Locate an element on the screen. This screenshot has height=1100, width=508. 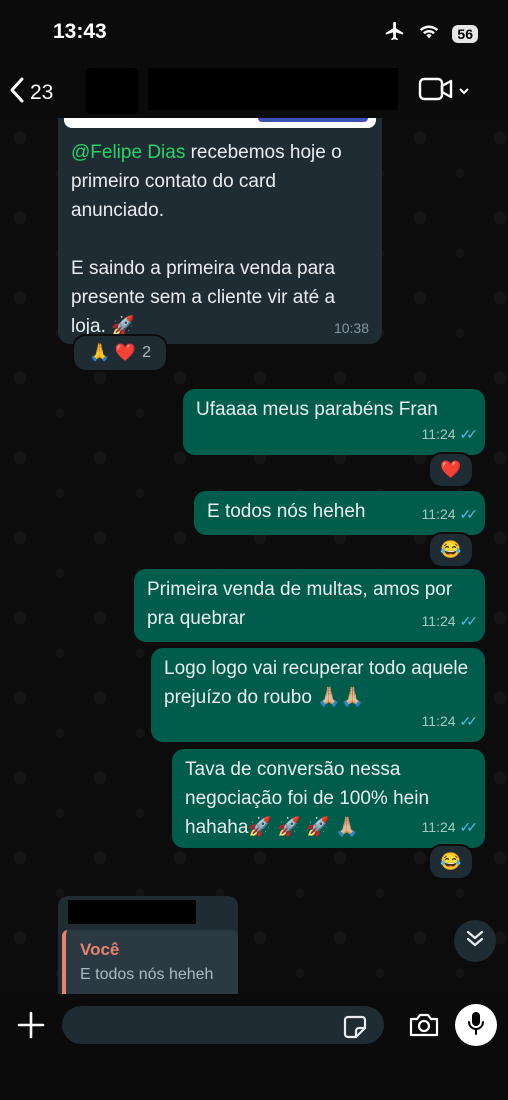
double-chevron-down-icon is located at coordinates (475, 941).